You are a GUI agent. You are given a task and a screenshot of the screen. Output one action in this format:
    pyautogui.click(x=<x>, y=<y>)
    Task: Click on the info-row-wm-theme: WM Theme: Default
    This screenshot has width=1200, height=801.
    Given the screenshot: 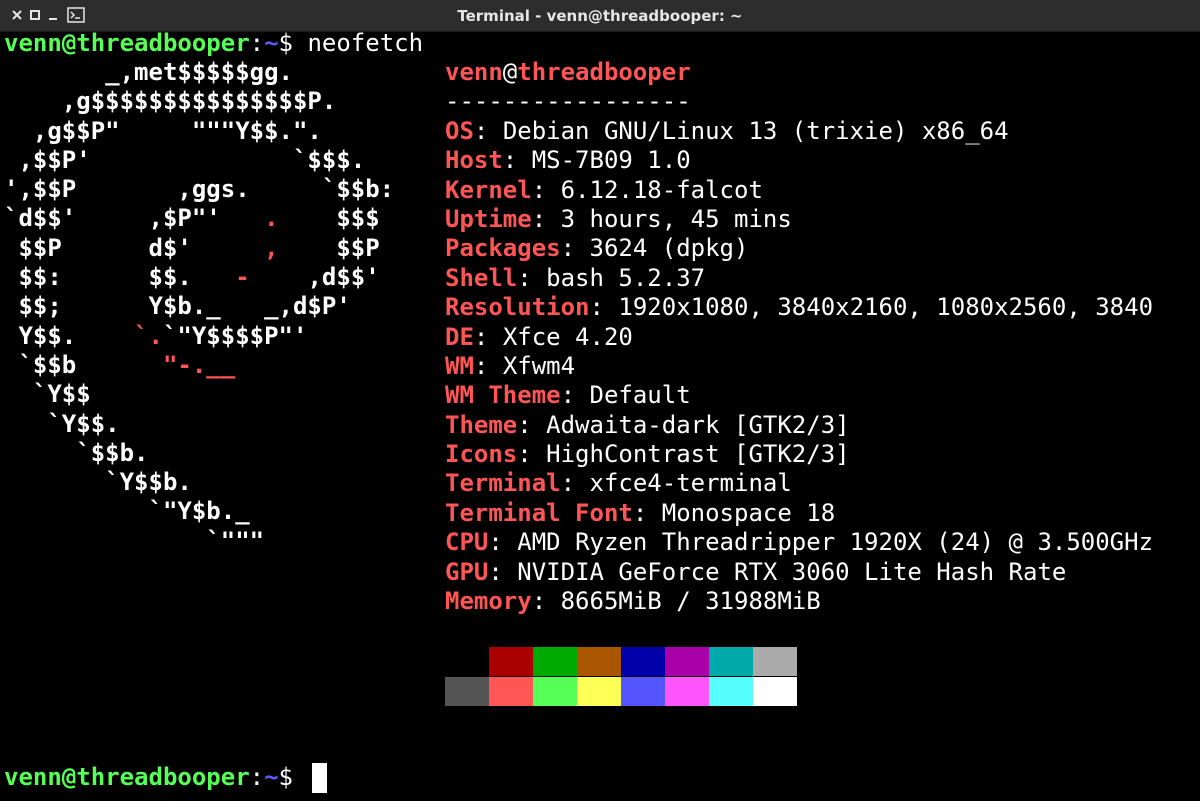 What is the action you would take?
    pyautogui.click(x=568, y=395)
    